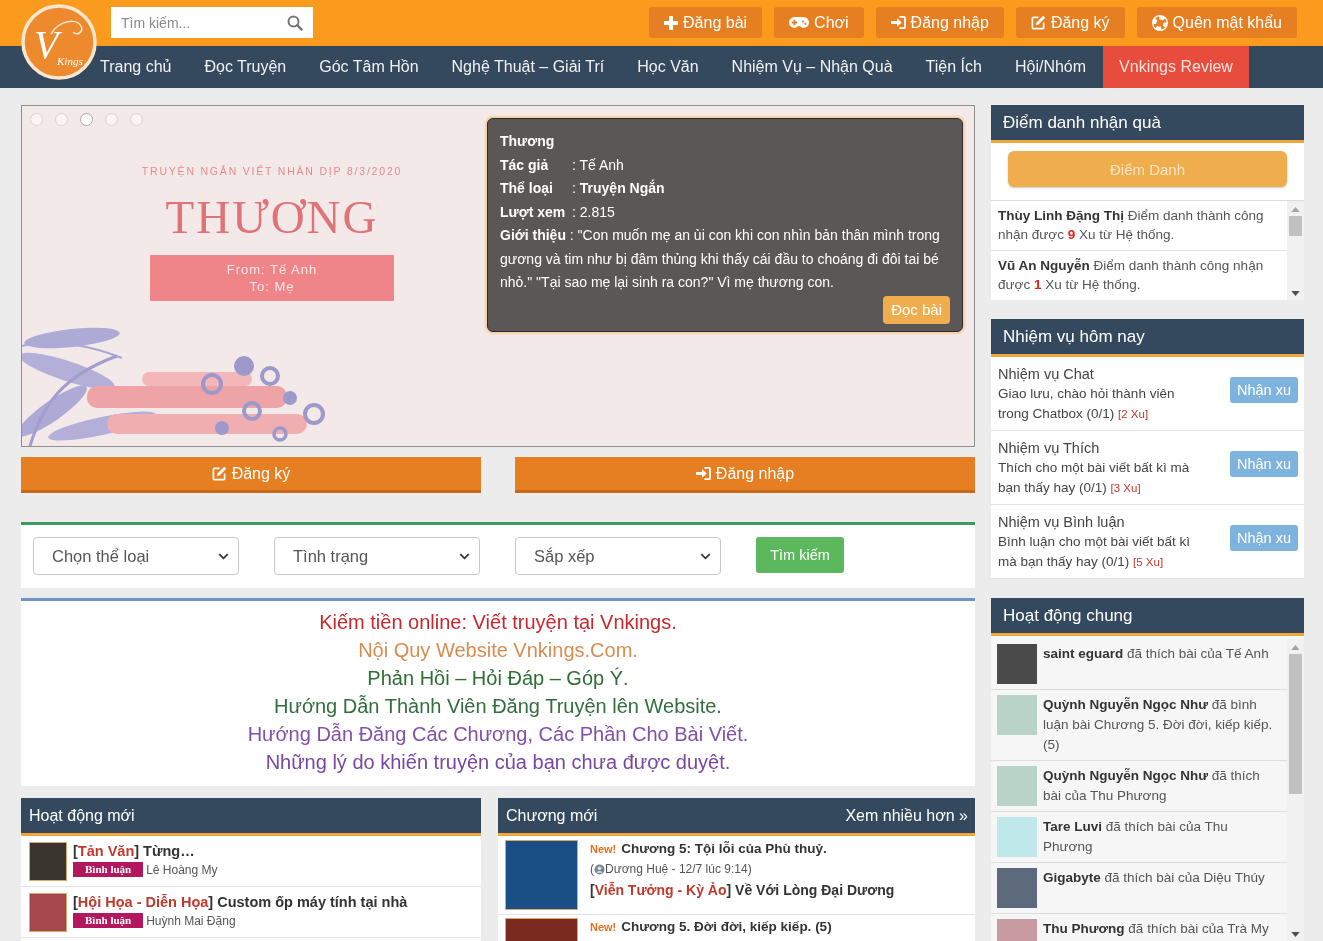 This screenshot has height=941, width=1323. What do you see at coordinates (136, 556) in the screenshot?
I see `select-field: Chọn thể loại` at bounding box center [136, 556].